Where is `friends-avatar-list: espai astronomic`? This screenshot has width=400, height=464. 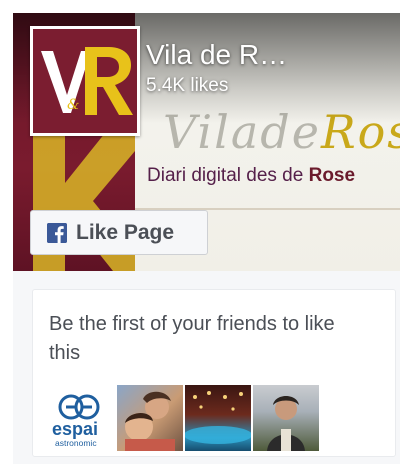
friends-avatar-list: espai astronomic is located at coordinates (184, 418).